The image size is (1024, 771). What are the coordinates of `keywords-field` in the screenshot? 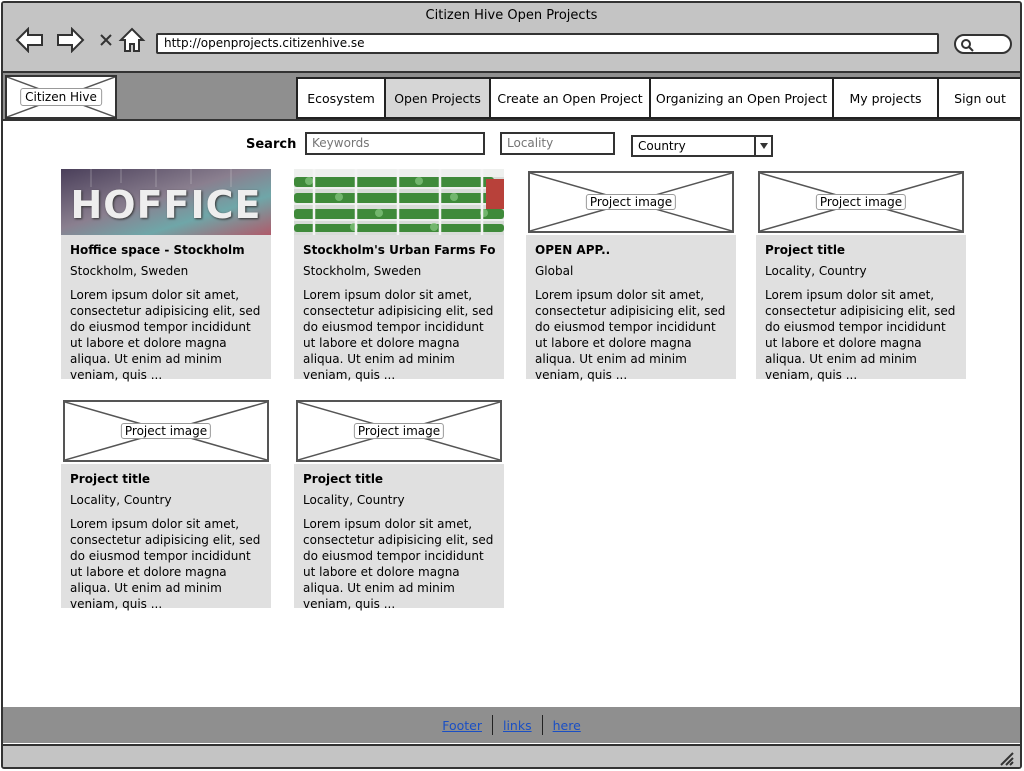 It's located at (395, 143).